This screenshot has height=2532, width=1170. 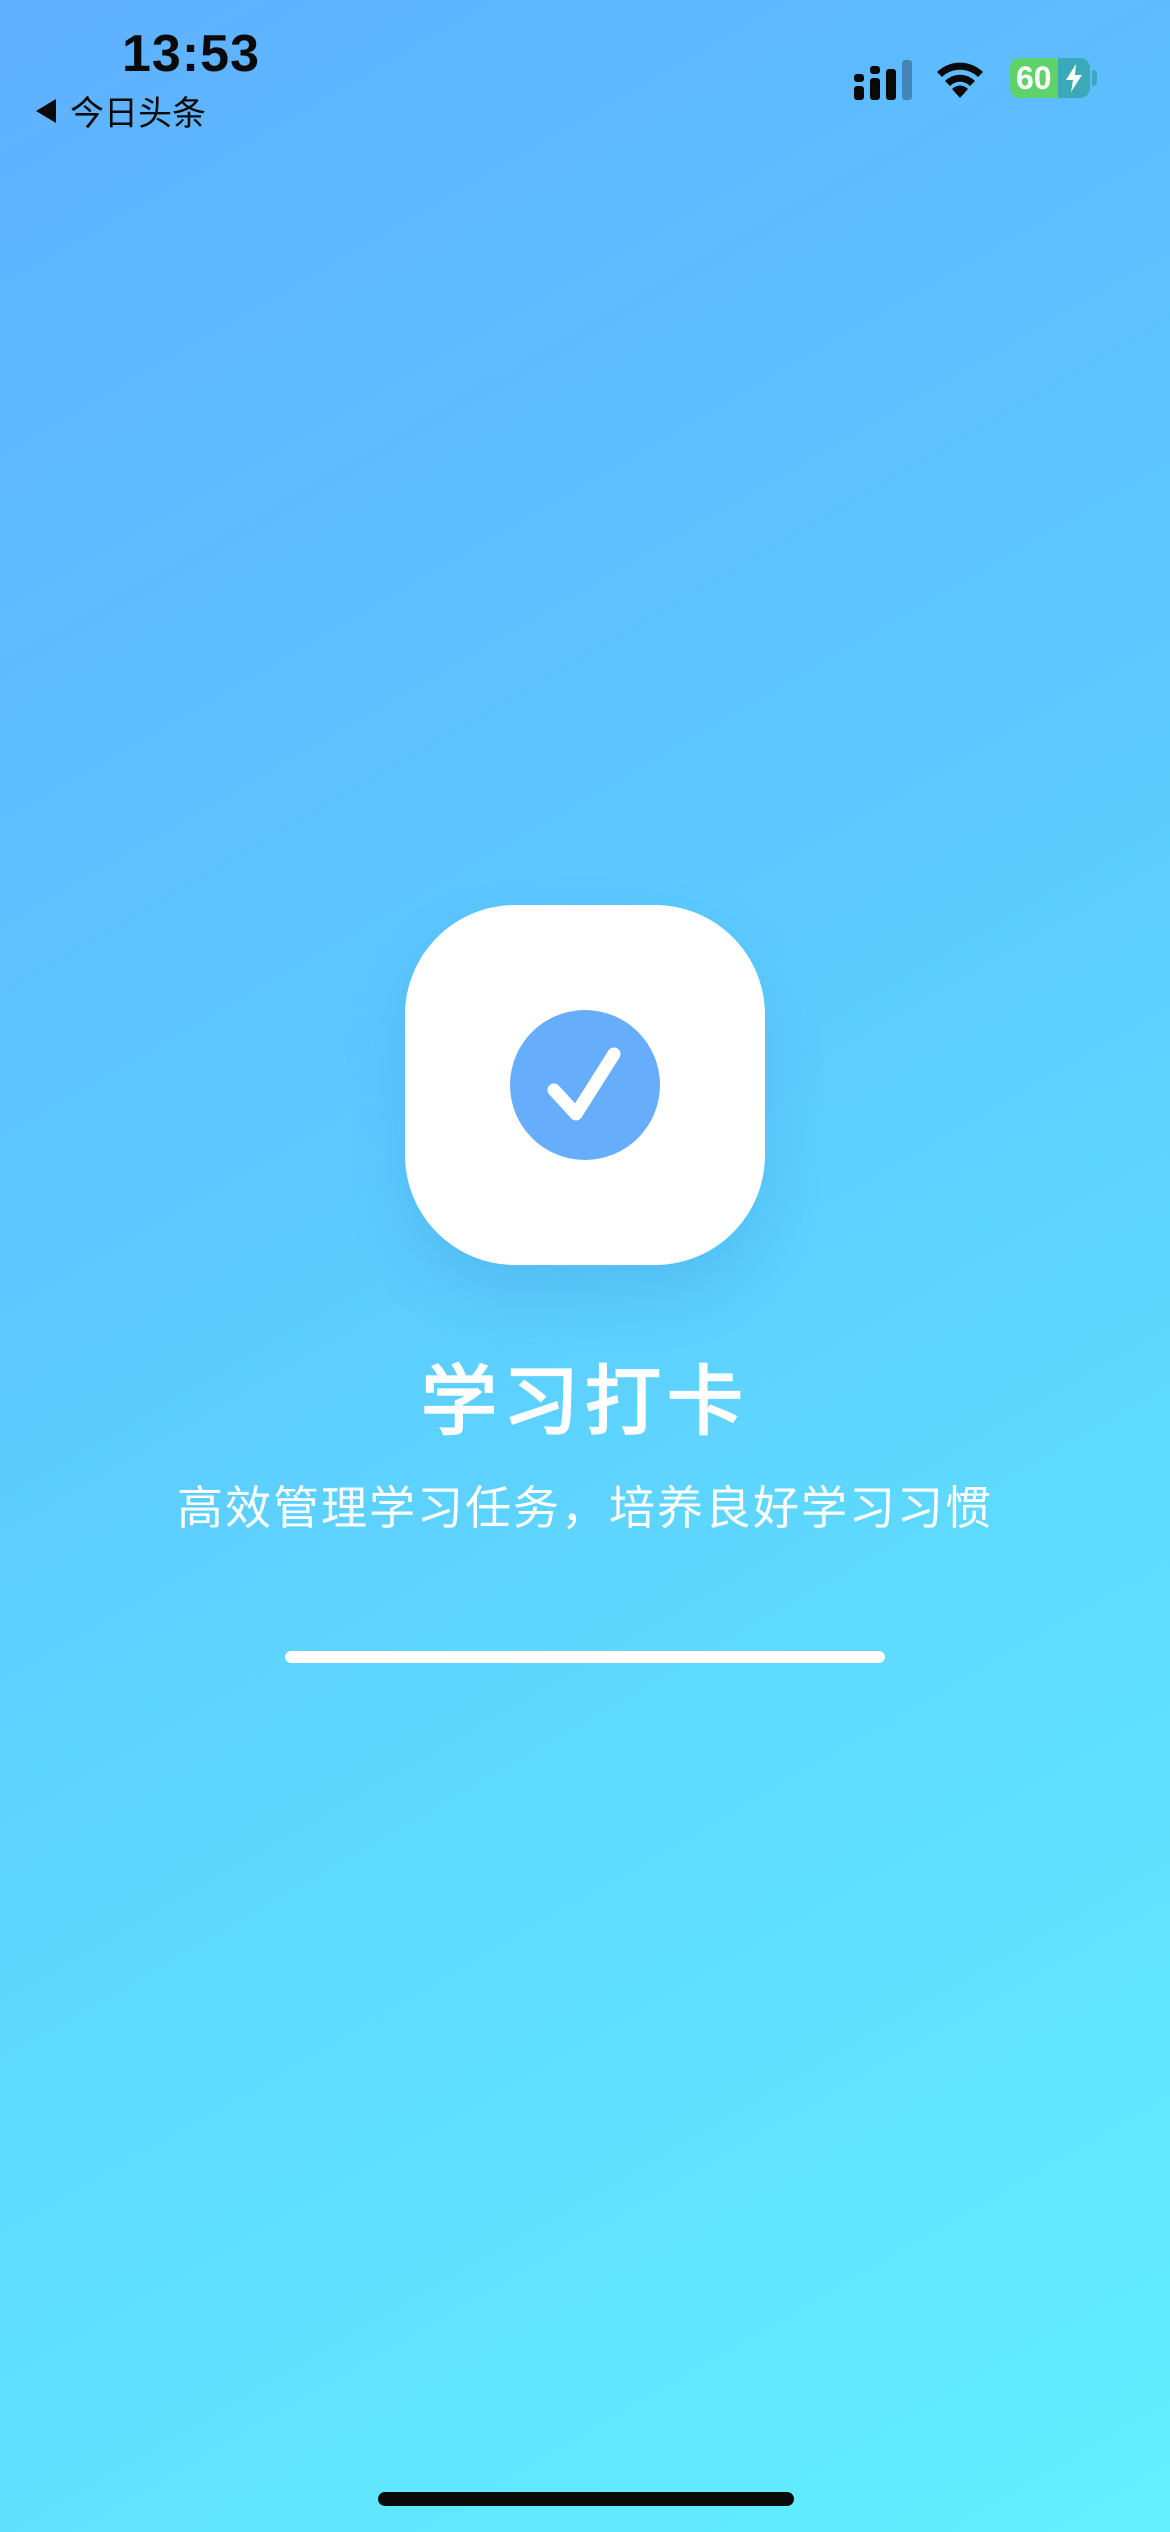 What do you see at coordinates (1034, 78) in the screenshot?
I see `battery-level-text: 60` at bounding box center [1034, 78].